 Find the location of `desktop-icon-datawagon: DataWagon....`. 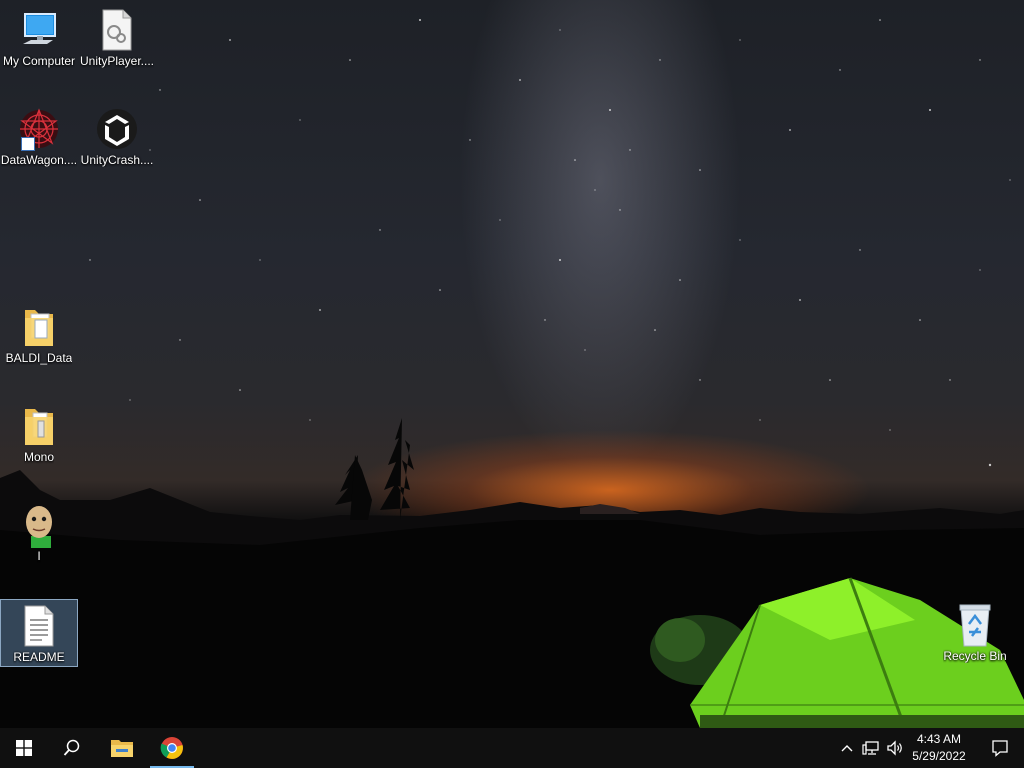

desktop-icon-datawagon: DataWagon.... is located at coordinates (39, 137).